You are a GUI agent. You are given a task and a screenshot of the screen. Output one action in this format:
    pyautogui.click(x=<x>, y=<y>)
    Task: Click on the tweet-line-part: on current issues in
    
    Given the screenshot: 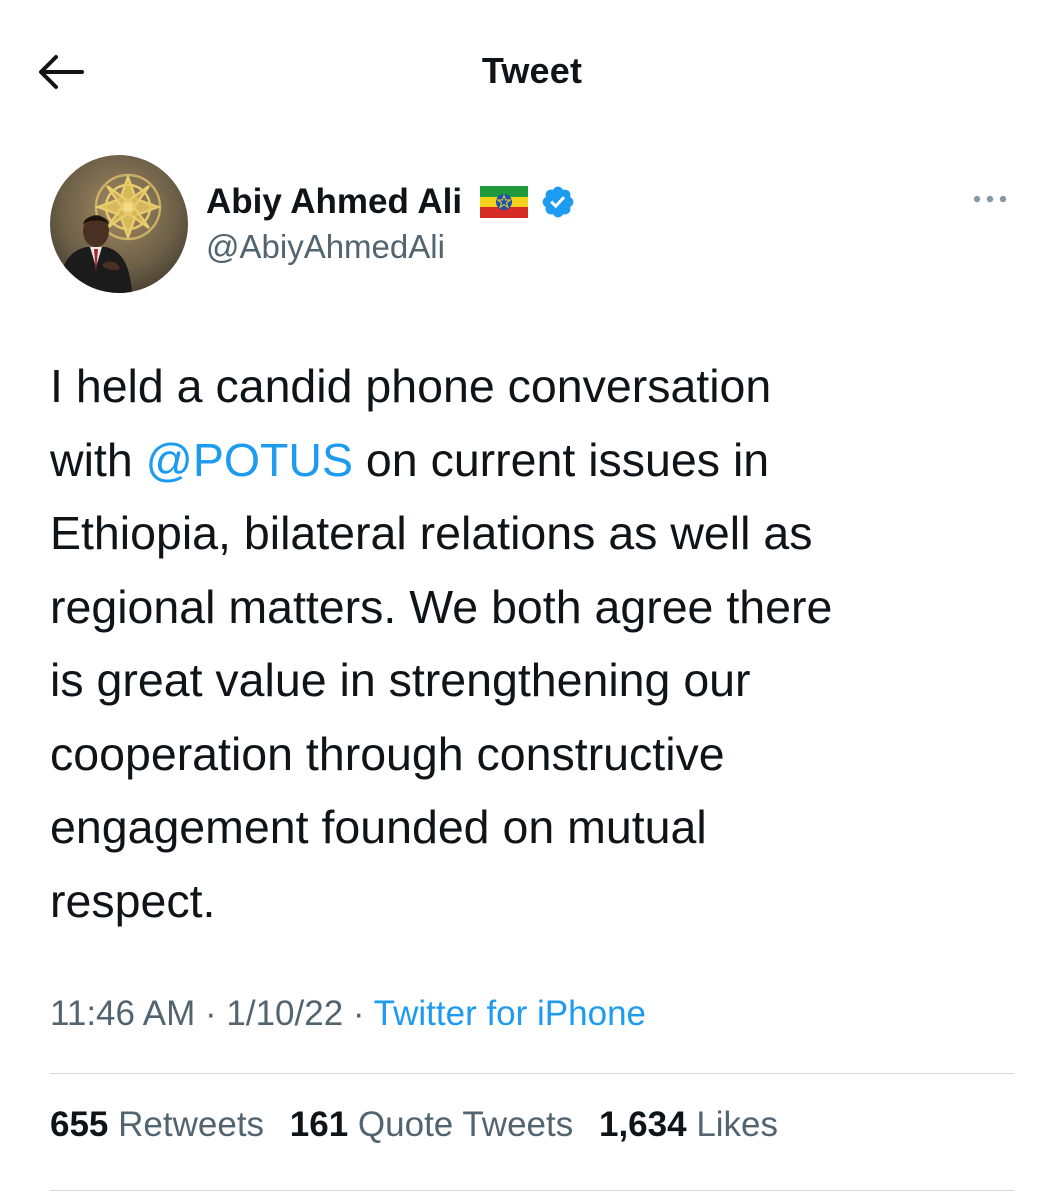 What is the action you would take?
    pyautogui.click(x=561, y=459)
    